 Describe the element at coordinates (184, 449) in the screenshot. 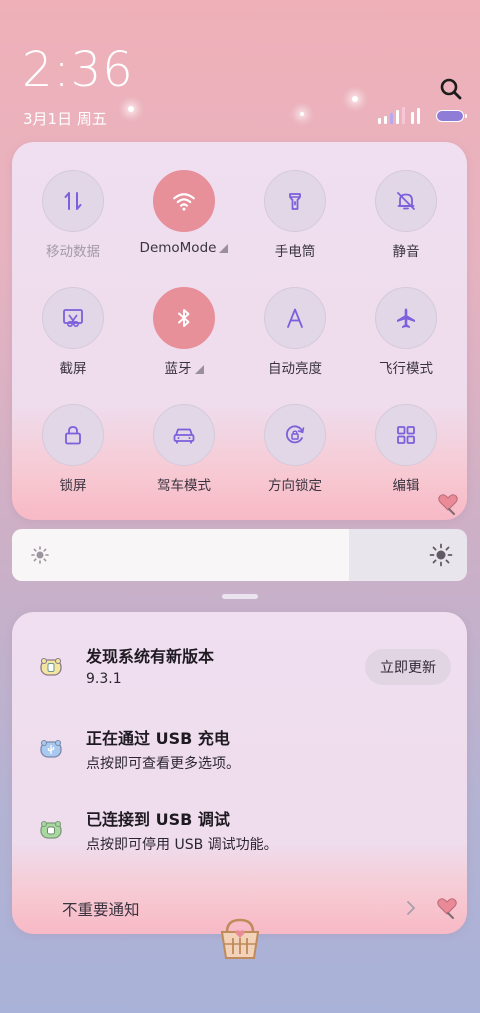

I see `tile-driving-mode: 驾车模式` at that location.